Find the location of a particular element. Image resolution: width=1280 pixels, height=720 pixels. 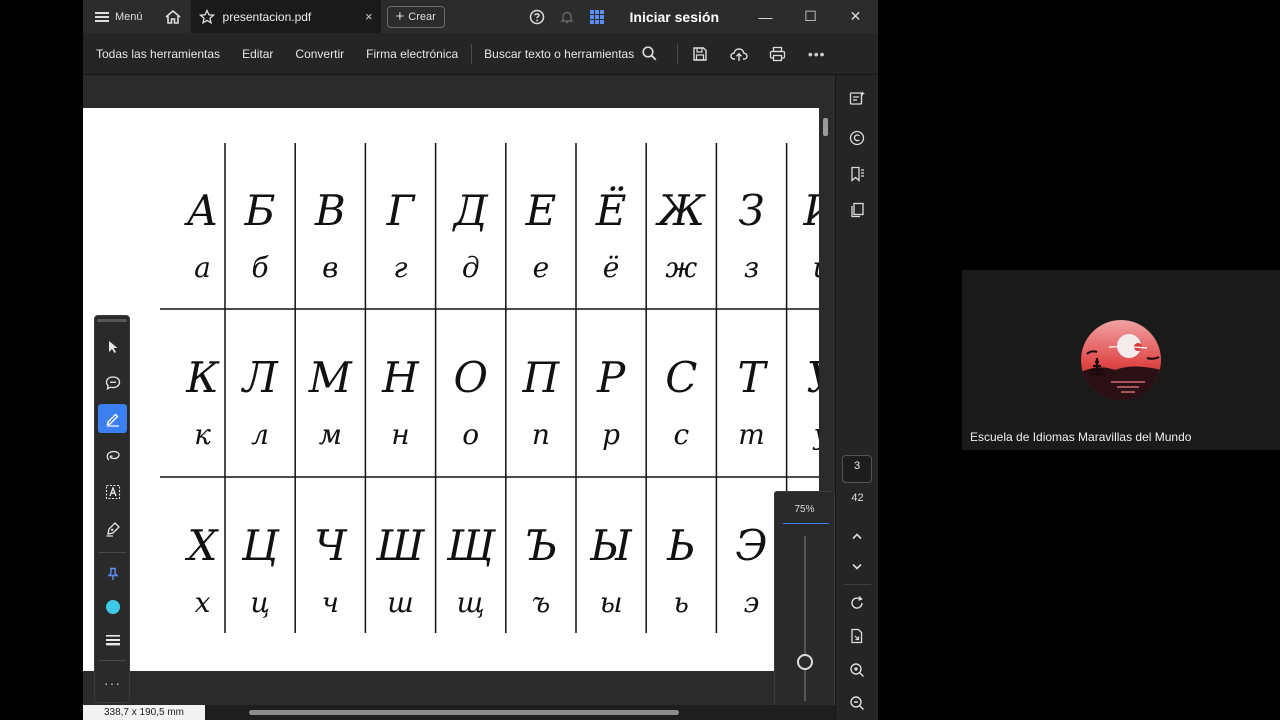

uppercase-letter: Ь is located at coordinates (680, 545).